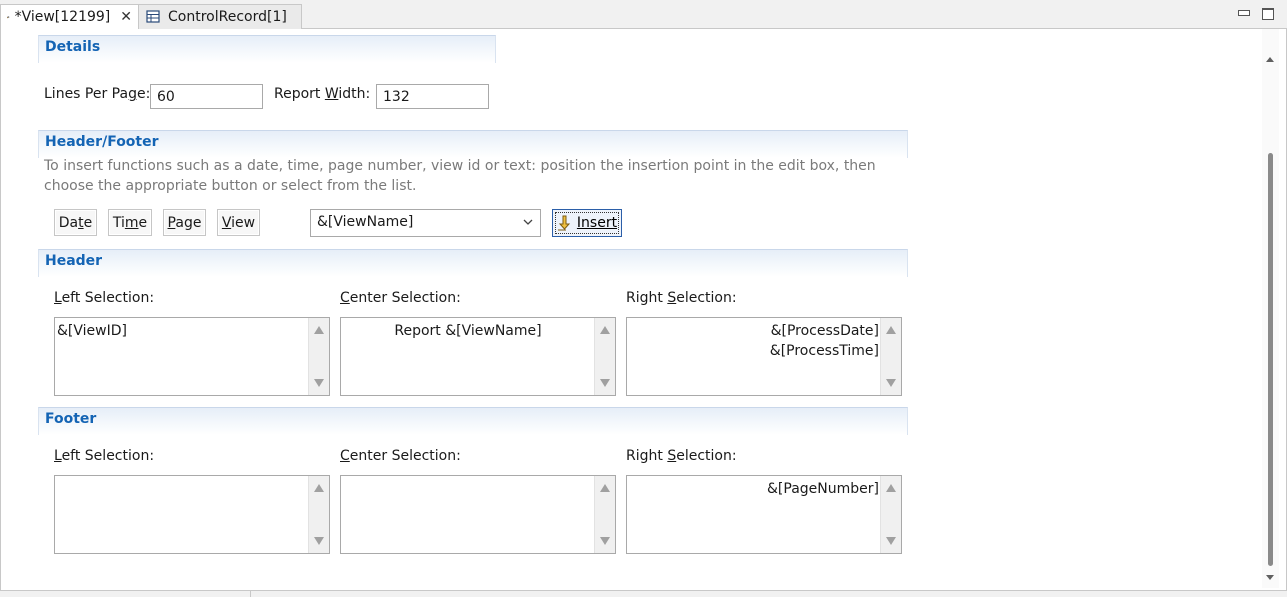 This screenshot has width=1287, height=597. What do you see at coordinates (468, 331) in the screenshot?
I see `header-center-text: Report &[ViewName]` at bounding box center [468, 331].